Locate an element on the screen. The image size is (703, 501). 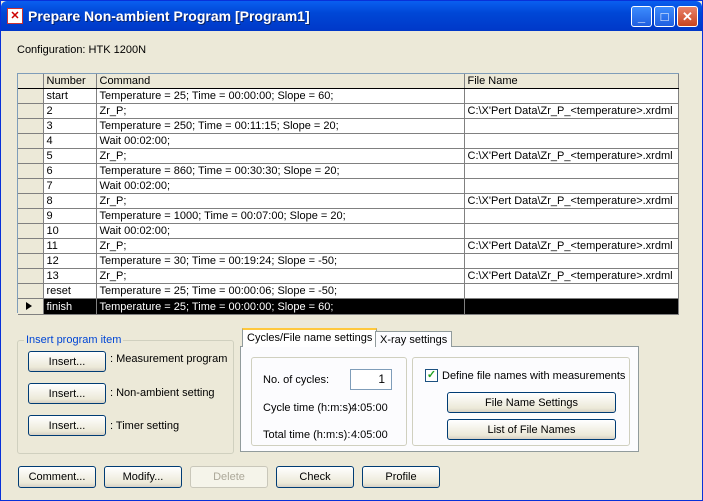
check-button: Check is located at coordinates (315, 477).